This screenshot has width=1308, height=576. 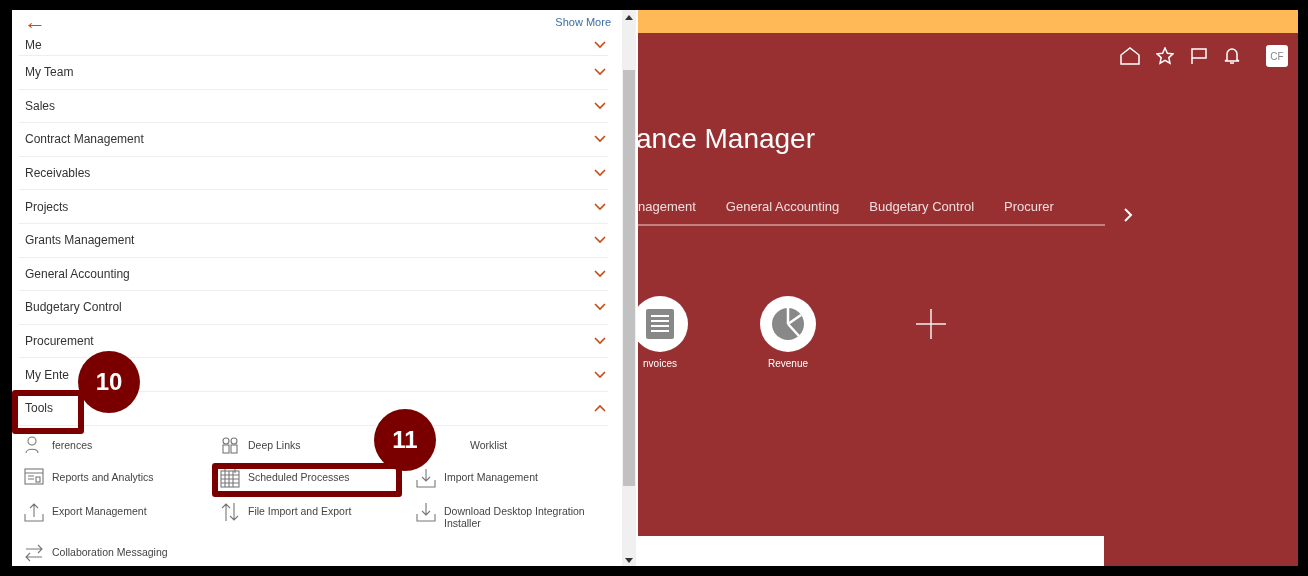 I want to click on up-down-arrows-icon, so click(x=230, y=511).